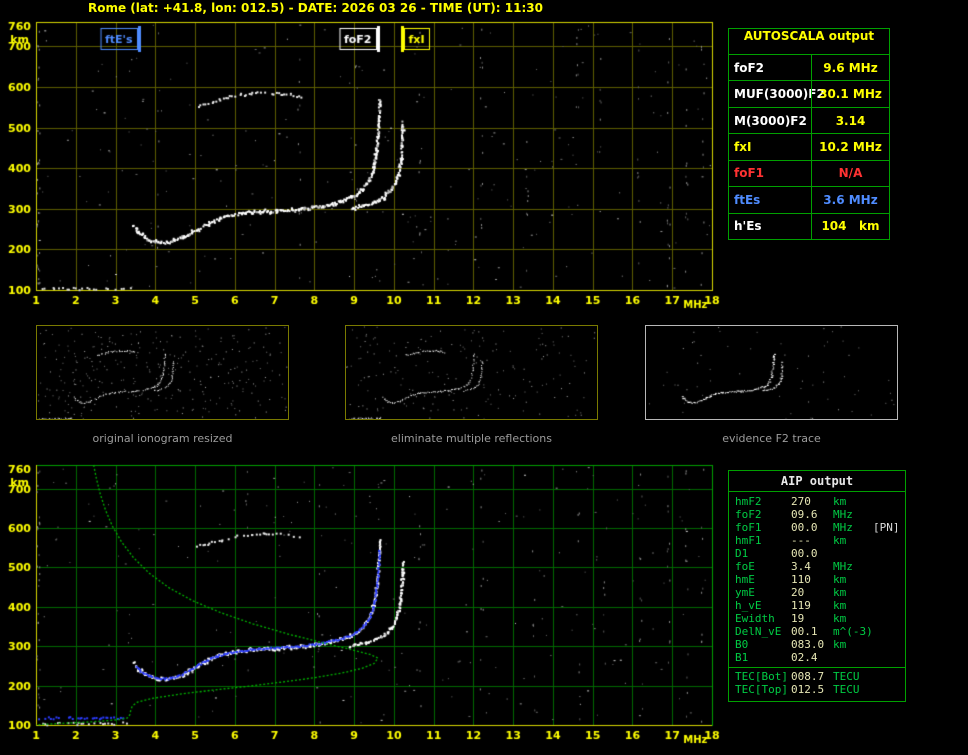 The image size is (968, 755). I want to click on autoscala-value: N/A, so click(850, 173).